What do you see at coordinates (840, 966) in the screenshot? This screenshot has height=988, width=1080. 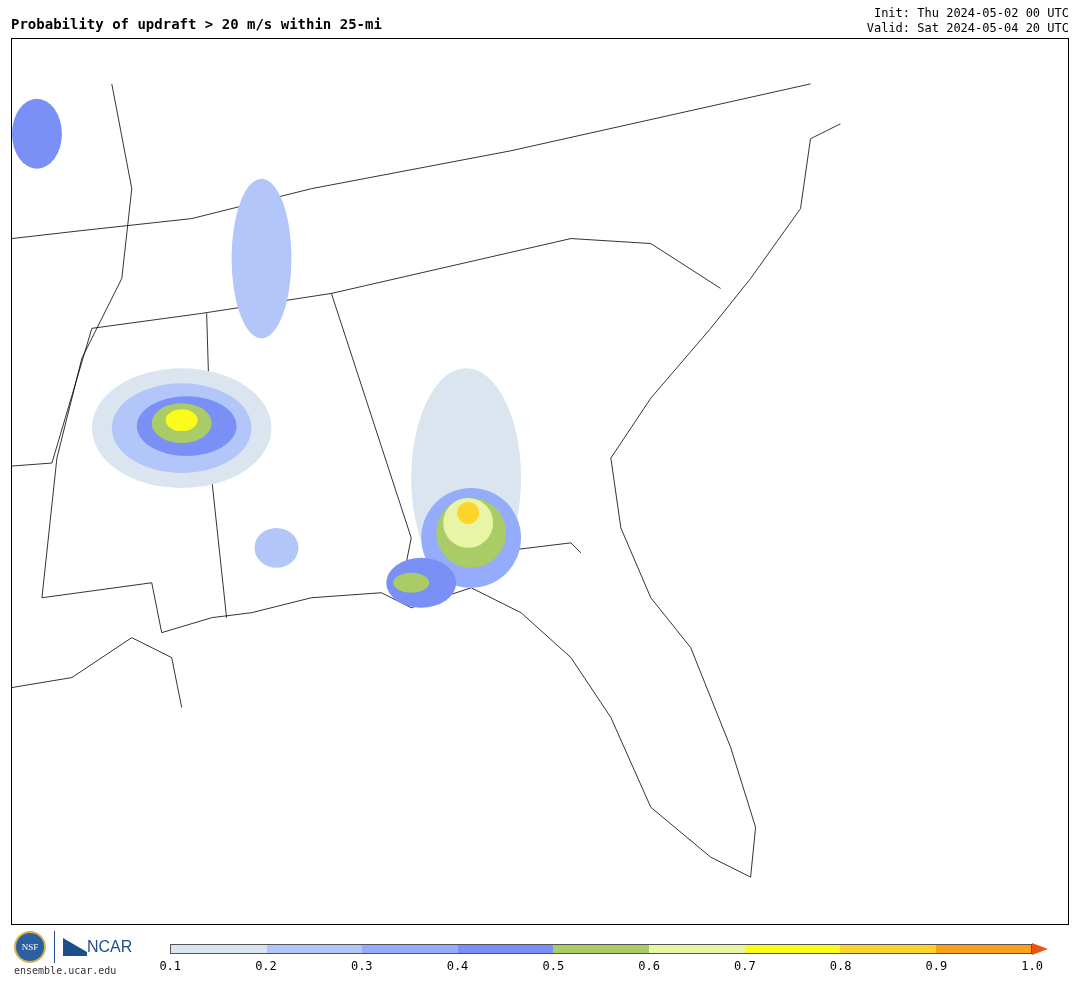 I see `colorbar-tick-label: 0.8` at bounding box center [840, 966].